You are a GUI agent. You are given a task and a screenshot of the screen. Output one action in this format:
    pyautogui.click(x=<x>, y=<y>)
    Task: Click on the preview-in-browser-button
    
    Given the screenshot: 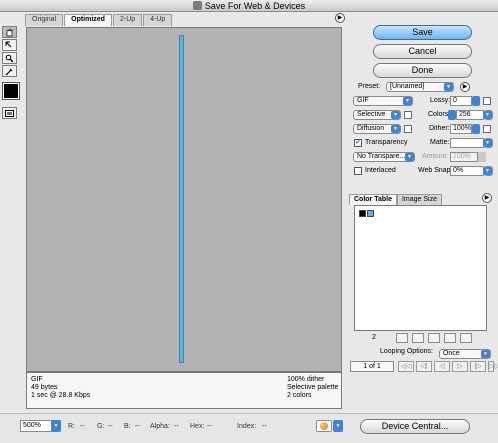 What is the action you would take?
    pyautogui.click(x=324, y=426)
    